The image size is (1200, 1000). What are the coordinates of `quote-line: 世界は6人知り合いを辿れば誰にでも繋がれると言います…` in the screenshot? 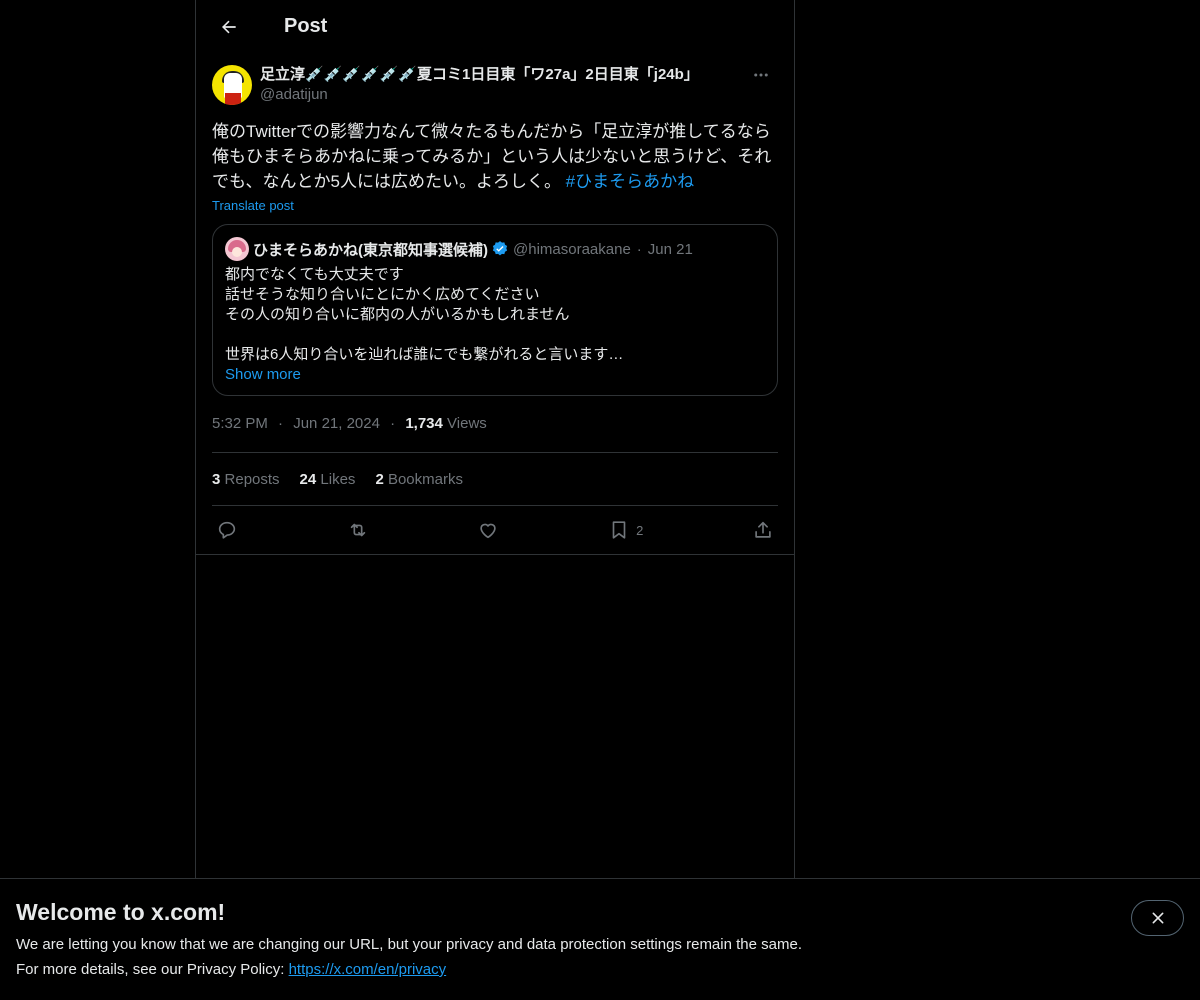 It's located at (424, 354).